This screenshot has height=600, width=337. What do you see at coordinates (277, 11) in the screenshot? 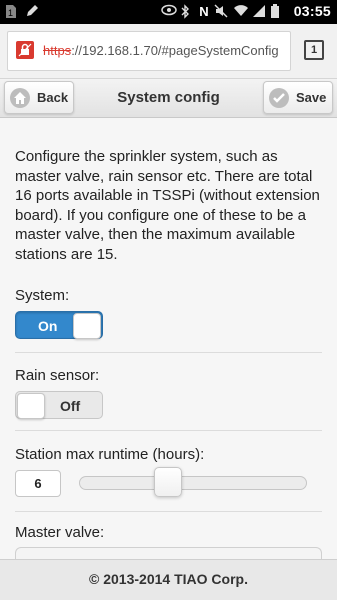
I see `battery-icon` at bounding box center [277, 11].